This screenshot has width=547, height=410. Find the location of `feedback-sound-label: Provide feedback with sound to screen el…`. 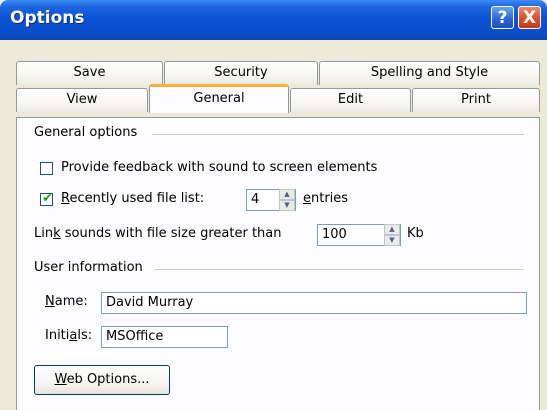

feedback-sound-label: Provide feedback with sound to screen el… is located at coordinates (219, 167).